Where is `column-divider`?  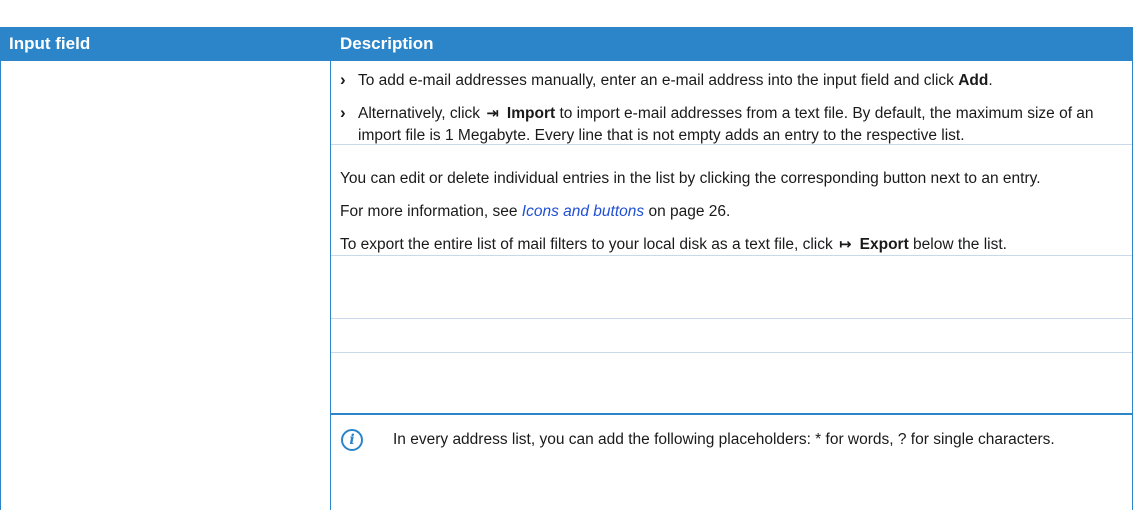
column-divider is located at coordinates (330, 285).